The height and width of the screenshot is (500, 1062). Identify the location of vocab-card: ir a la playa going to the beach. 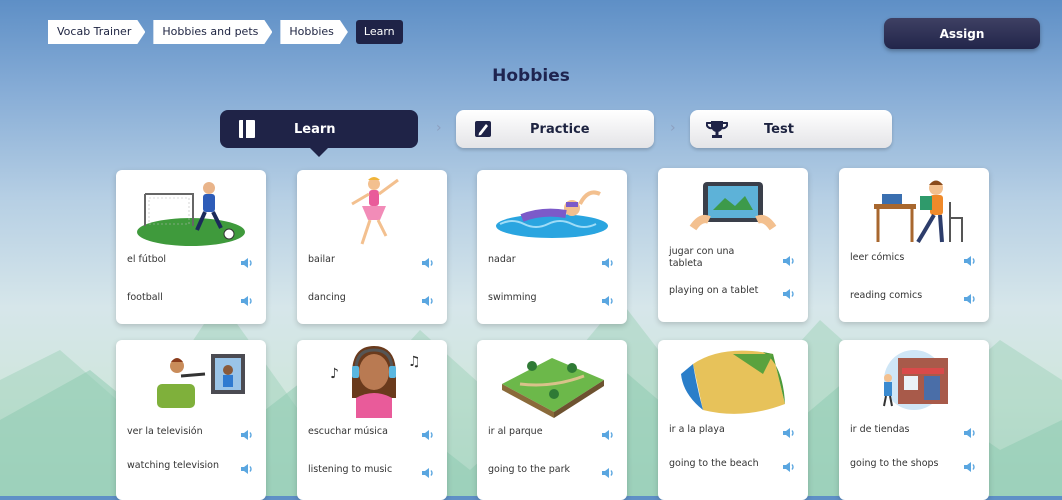
(733, 420).